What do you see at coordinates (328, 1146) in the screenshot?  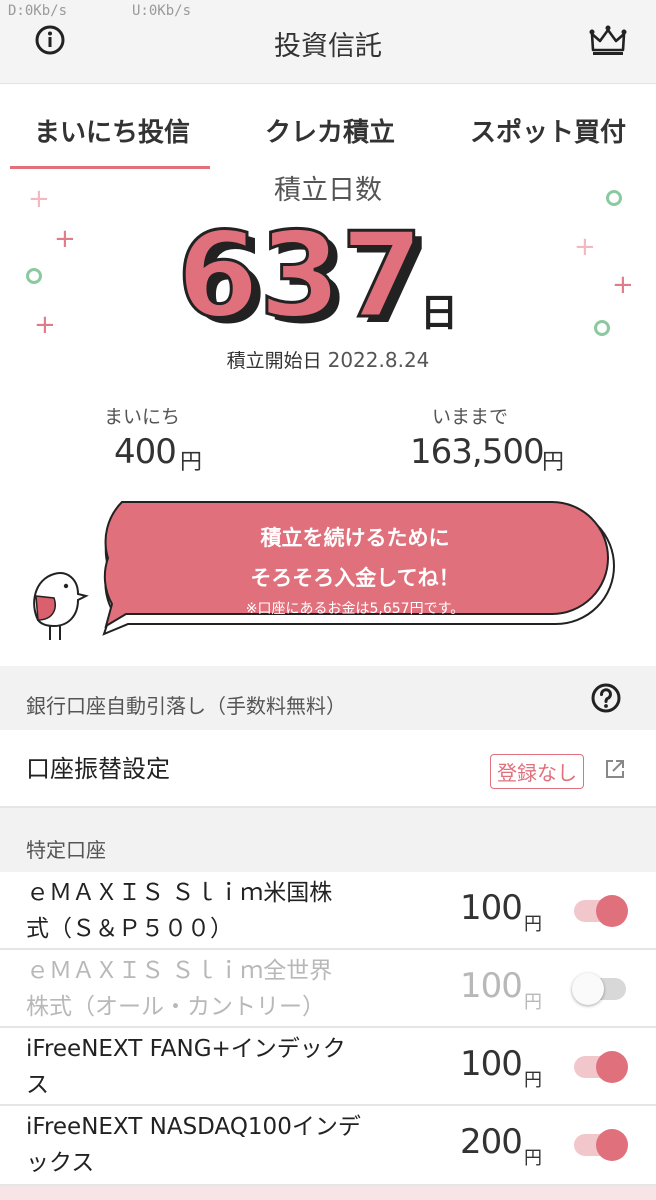 I see `fund-row: iFreeNEXT NASDAQ100インデ ックス 200 円` at bounding box center [328, 1146].